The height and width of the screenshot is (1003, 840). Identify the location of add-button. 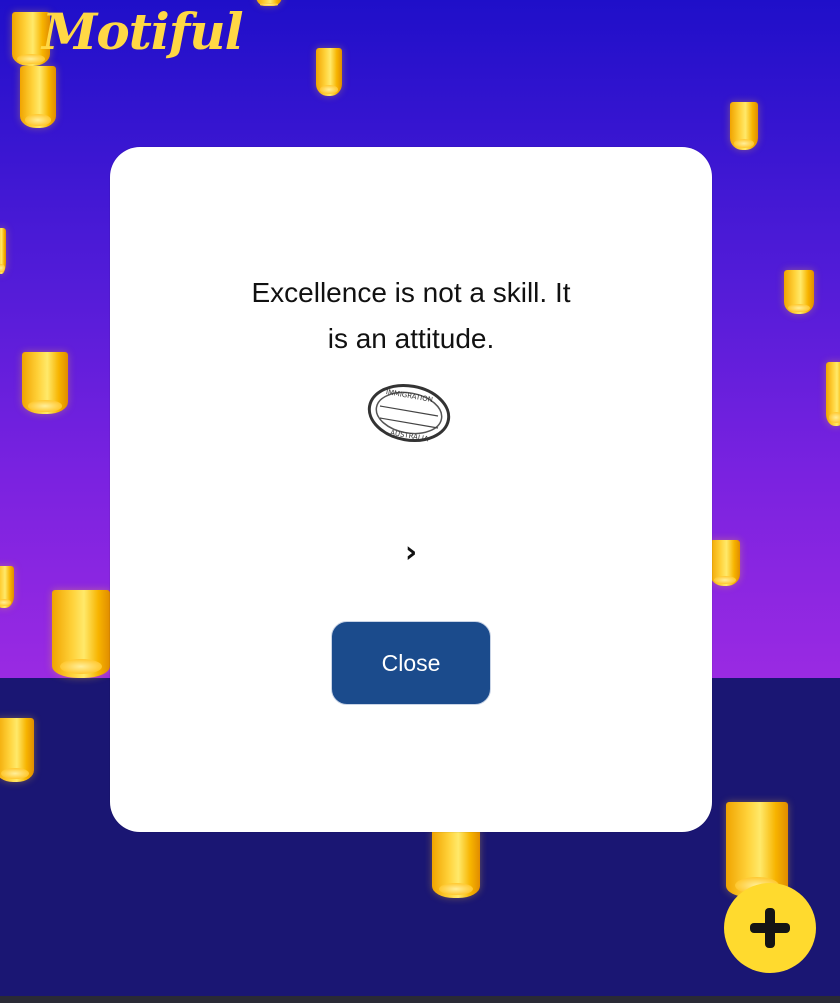
(770, 928).